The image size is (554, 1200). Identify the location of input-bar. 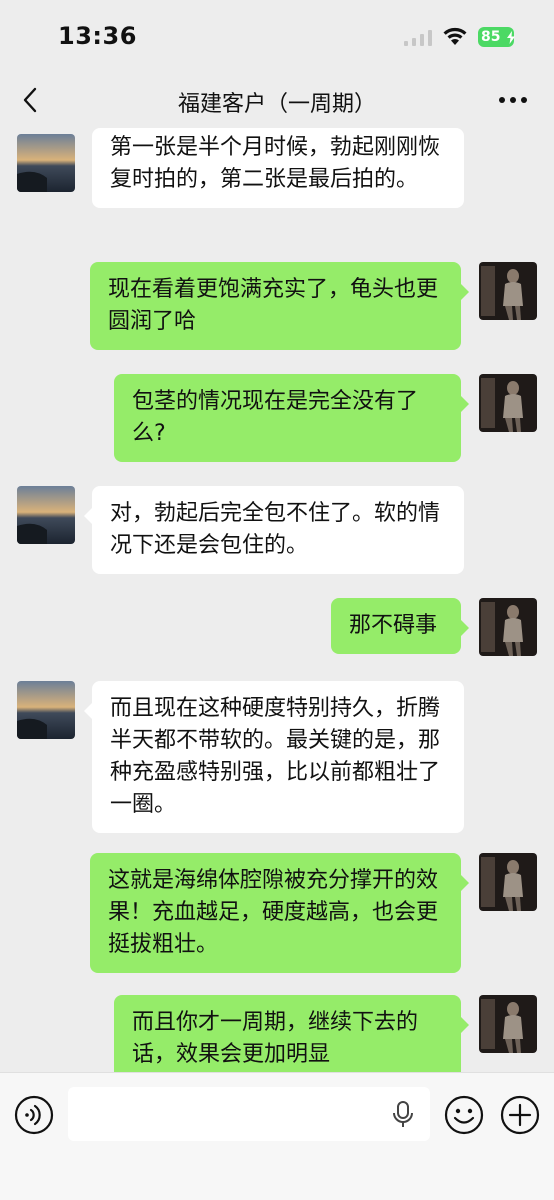
(277, 1136).